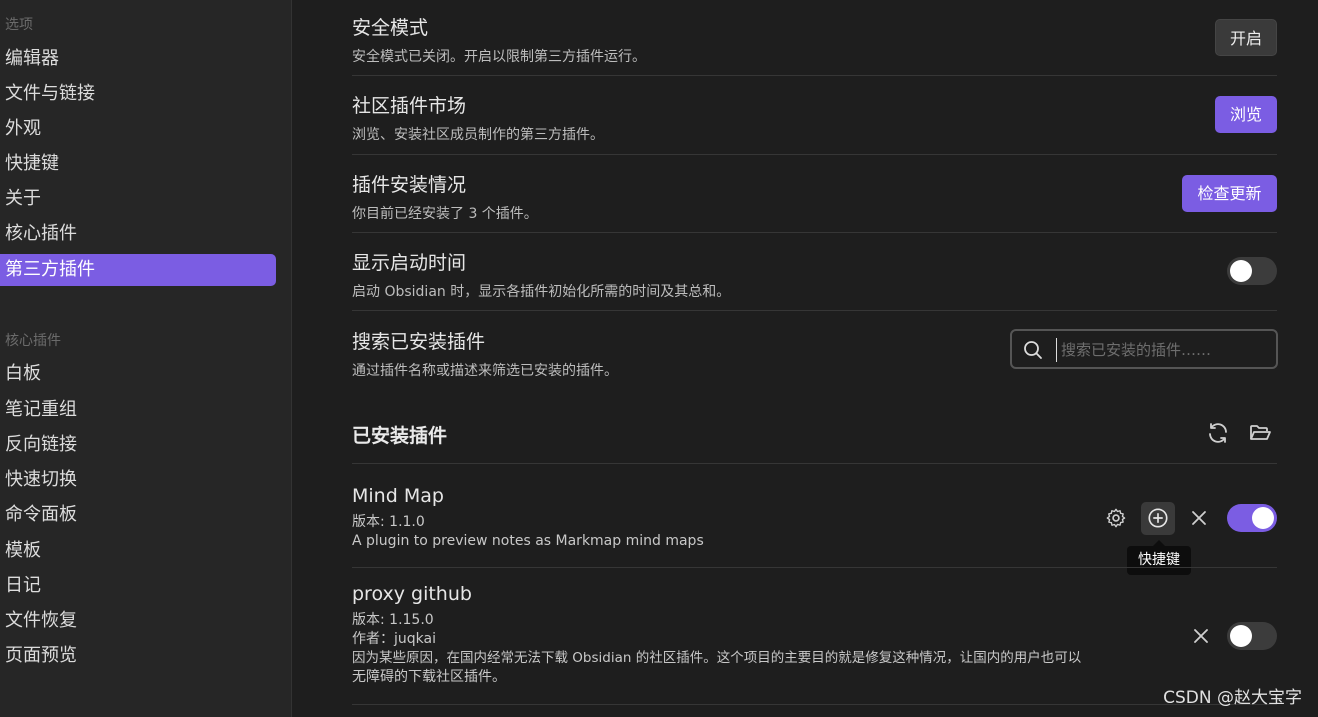 Image resolution: width=1318 pixels, height=717 pixels. Describe the element at coordinates (138, 410) in the screenshot. I see `sidebar-item-note-composer: 笔记重组` at that location.